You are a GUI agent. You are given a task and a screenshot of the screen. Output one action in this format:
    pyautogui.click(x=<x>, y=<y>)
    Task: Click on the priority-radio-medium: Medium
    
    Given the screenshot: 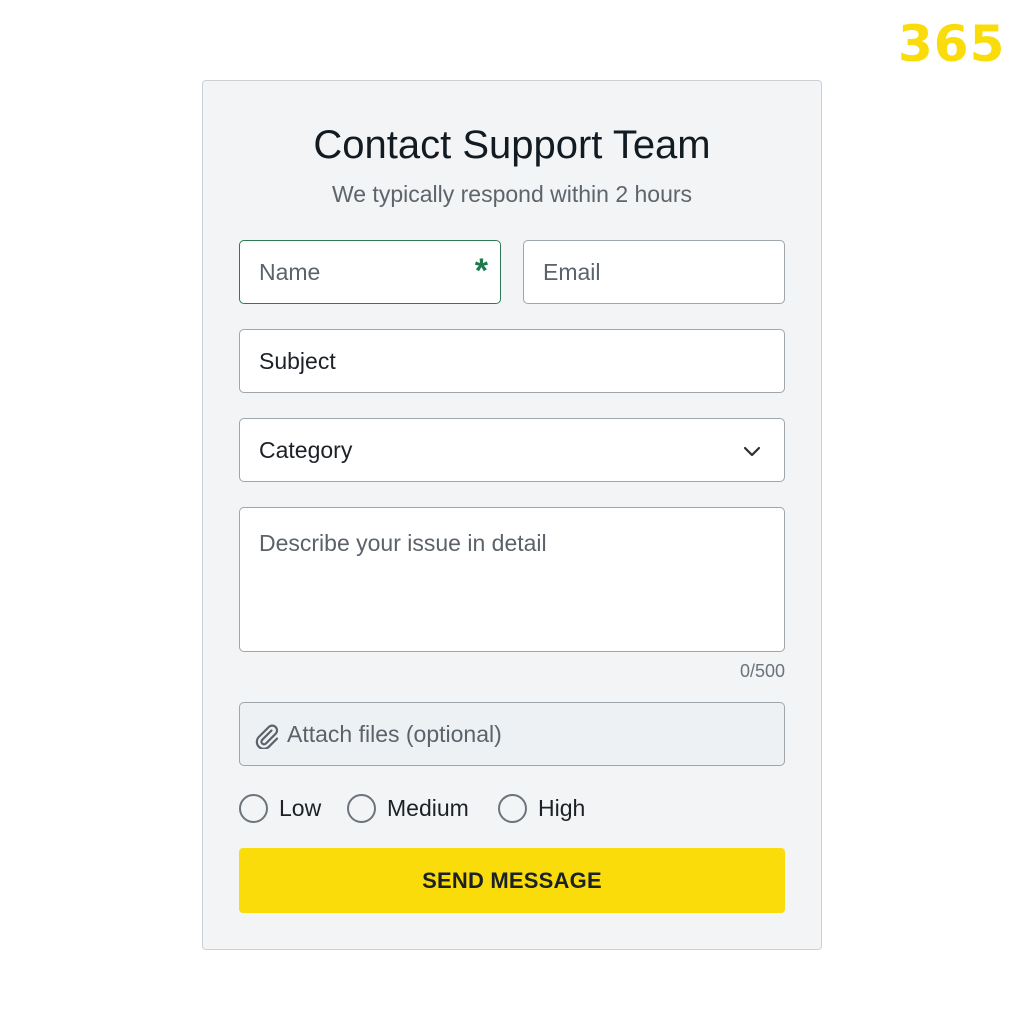 What is the action you would take?
    pyautogui.click(x=408, y=808)
    